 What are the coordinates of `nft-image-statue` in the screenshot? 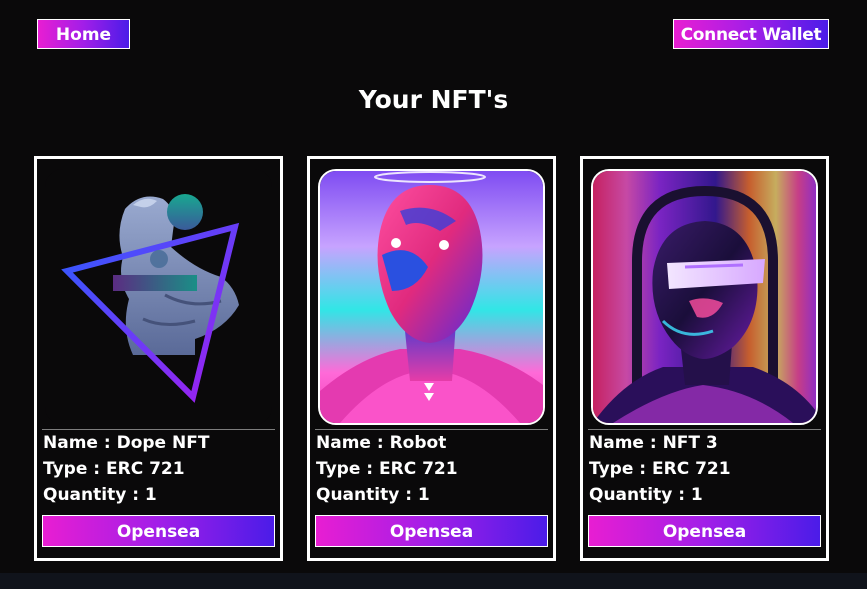 It's located at (158, 297).